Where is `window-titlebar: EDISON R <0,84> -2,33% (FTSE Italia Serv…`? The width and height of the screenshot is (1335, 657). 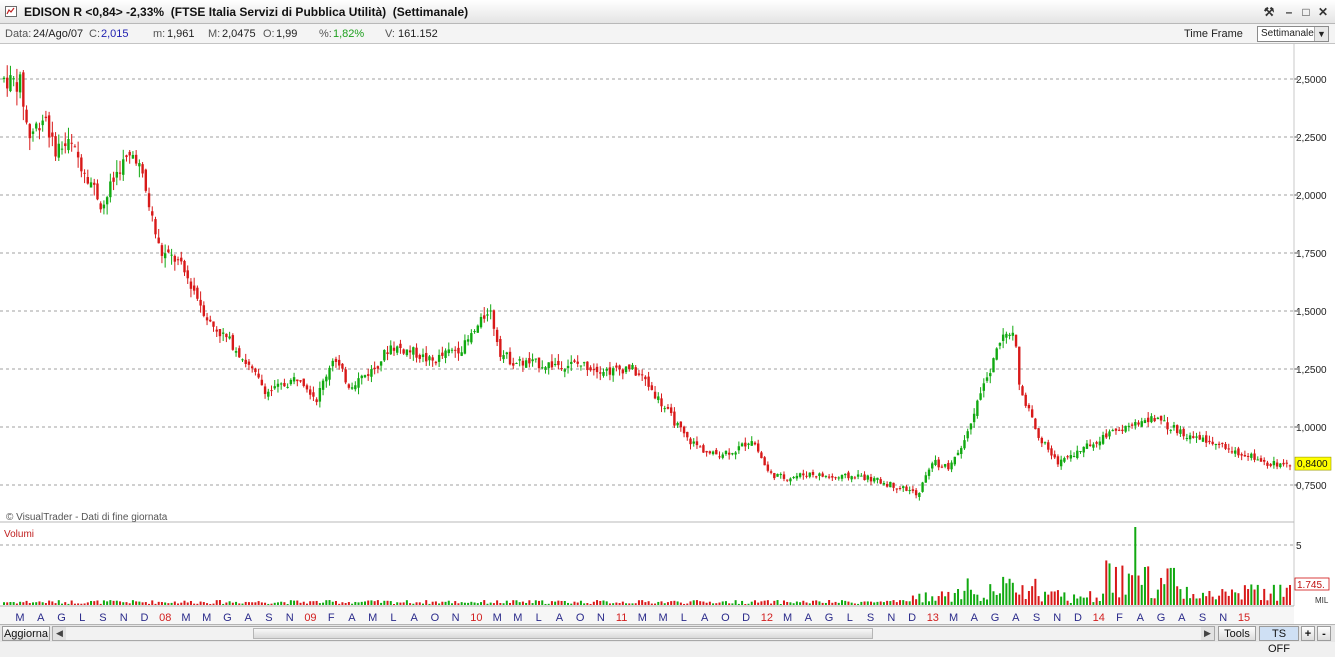
window-titlebar: EDISON R <0,84> -2,33% (FTSE Italia Serv… is located at coordinates (667, 12).